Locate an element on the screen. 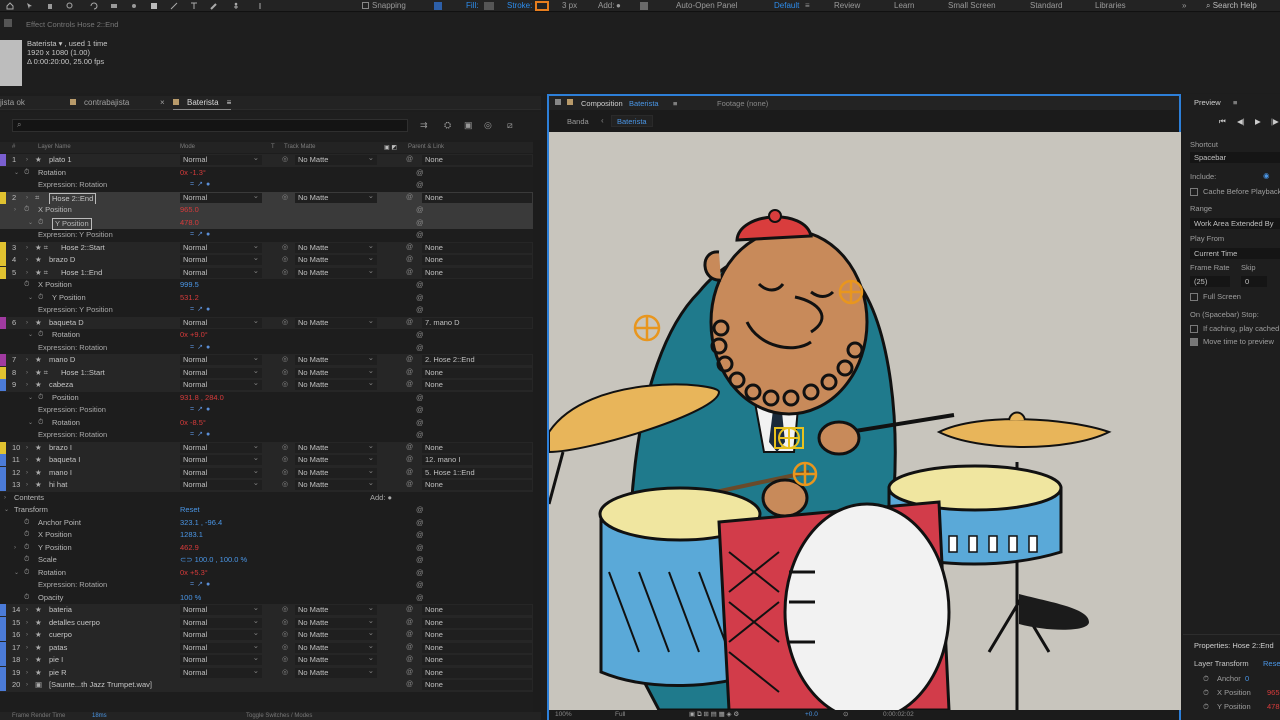 The image size is (1280, 720). parent-dropdown: 2. Hose 2::End is located at coordinates (477, 360).